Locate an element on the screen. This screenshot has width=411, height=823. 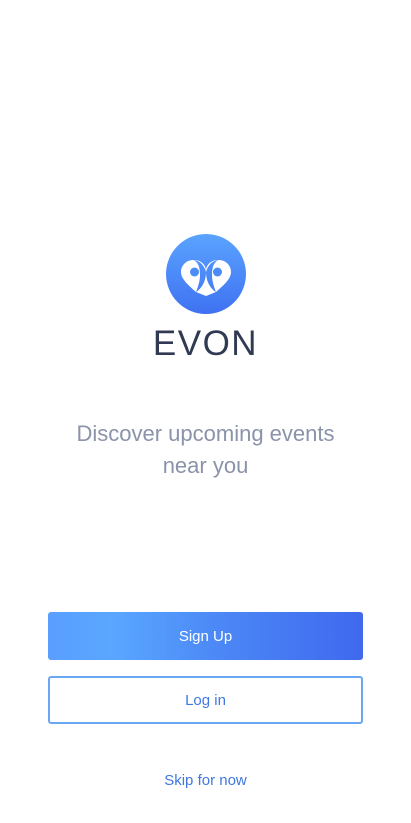
signup-button: Sign Up is located at coordinates (205, 636).